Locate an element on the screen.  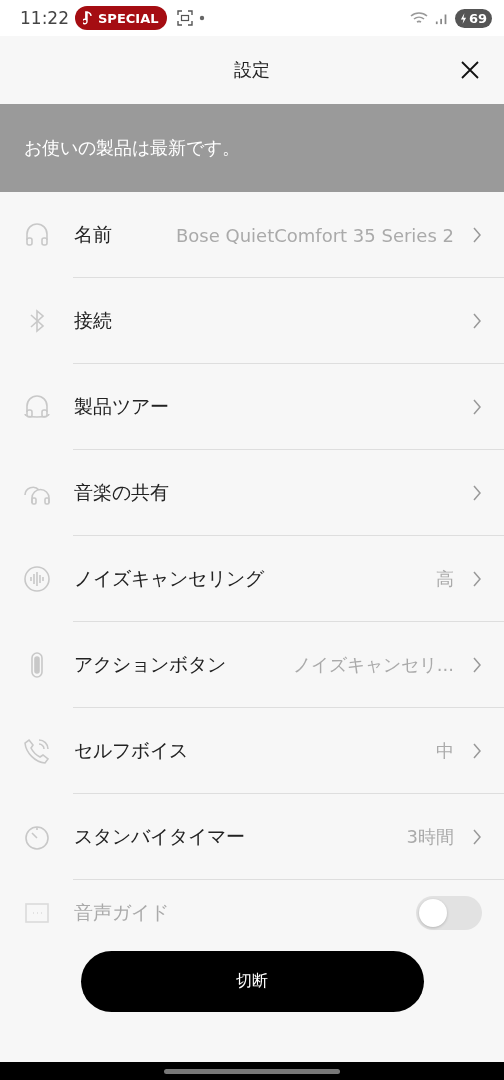
setting-value: Bose QuietComfort 35 Series 2 is located at coordinates (314, 235).